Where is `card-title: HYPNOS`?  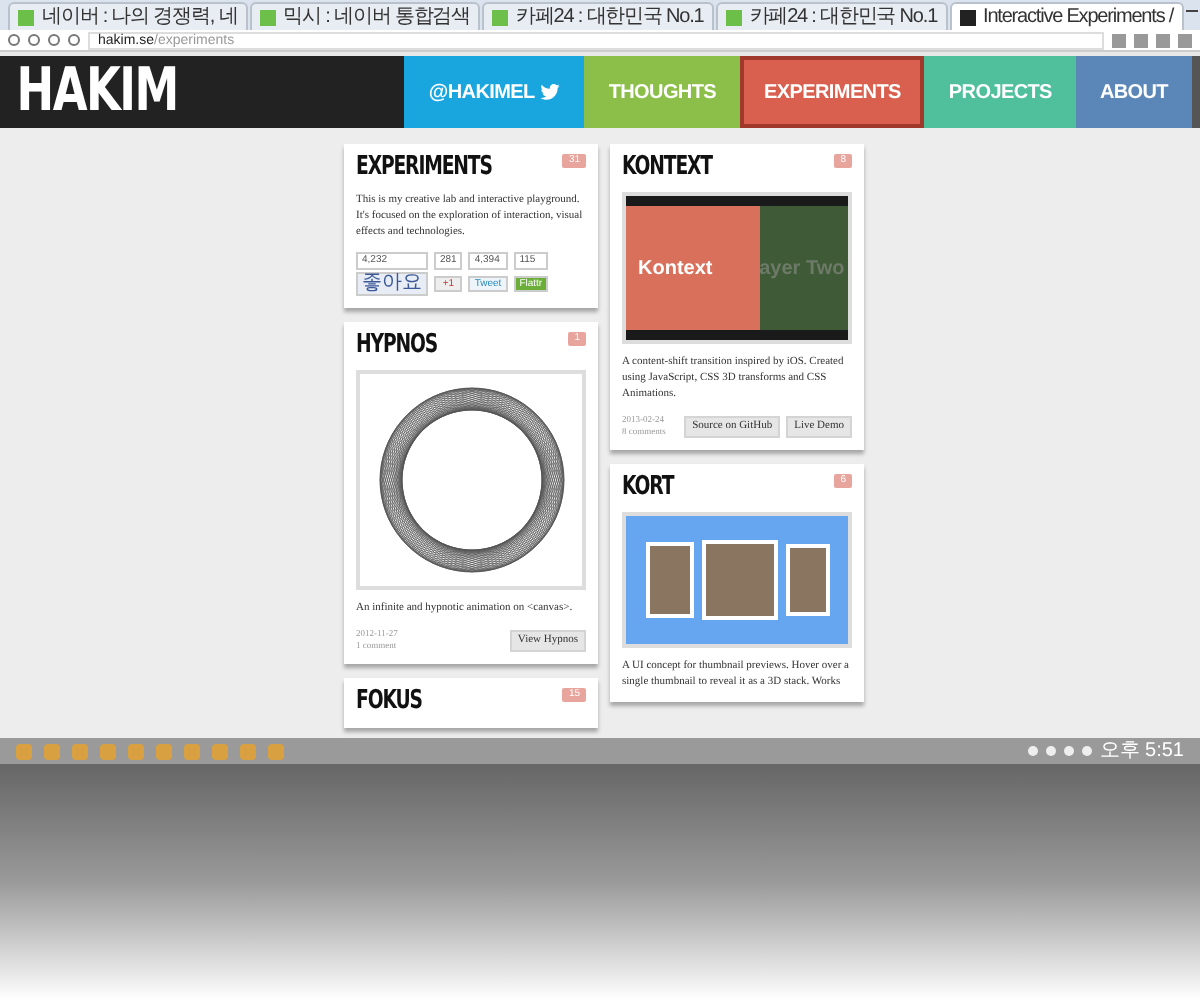 card-title: HYPNOS is located at coordinates (397, 346).